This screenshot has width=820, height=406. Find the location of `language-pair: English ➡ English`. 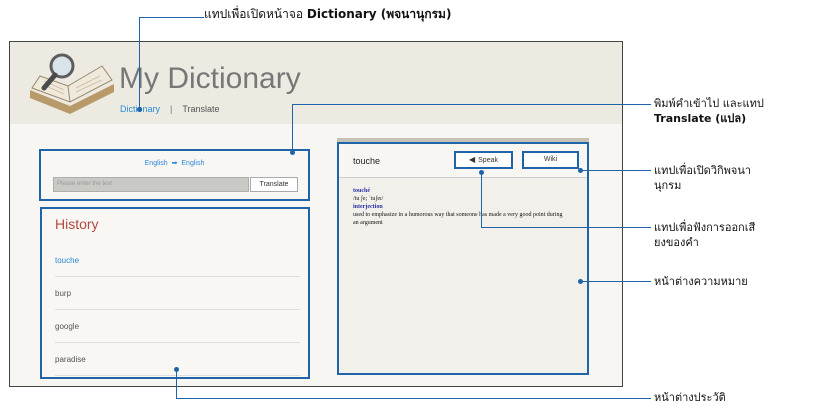

language-pair: English ➡ English is located at coordinates (174, 163).